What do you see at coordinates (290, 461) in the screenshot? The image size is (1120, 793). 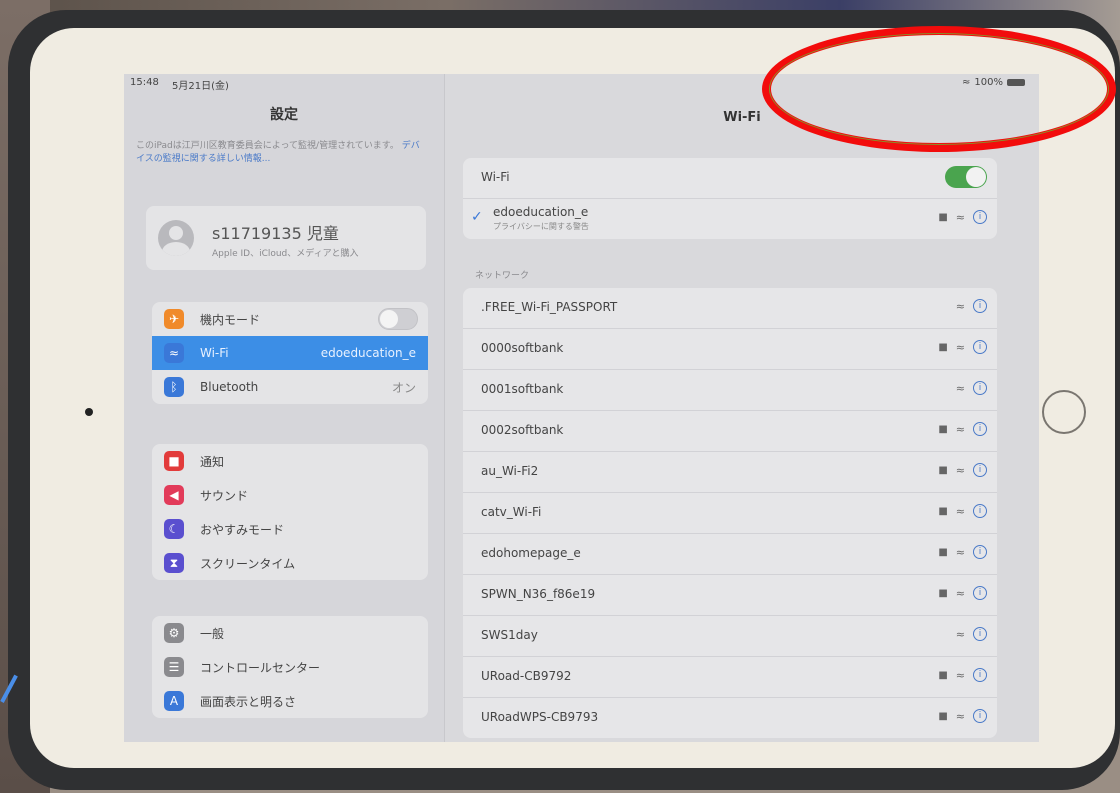 I see `sidebar-item-notifications: ■ 通知` at bounding box center [290, 461].